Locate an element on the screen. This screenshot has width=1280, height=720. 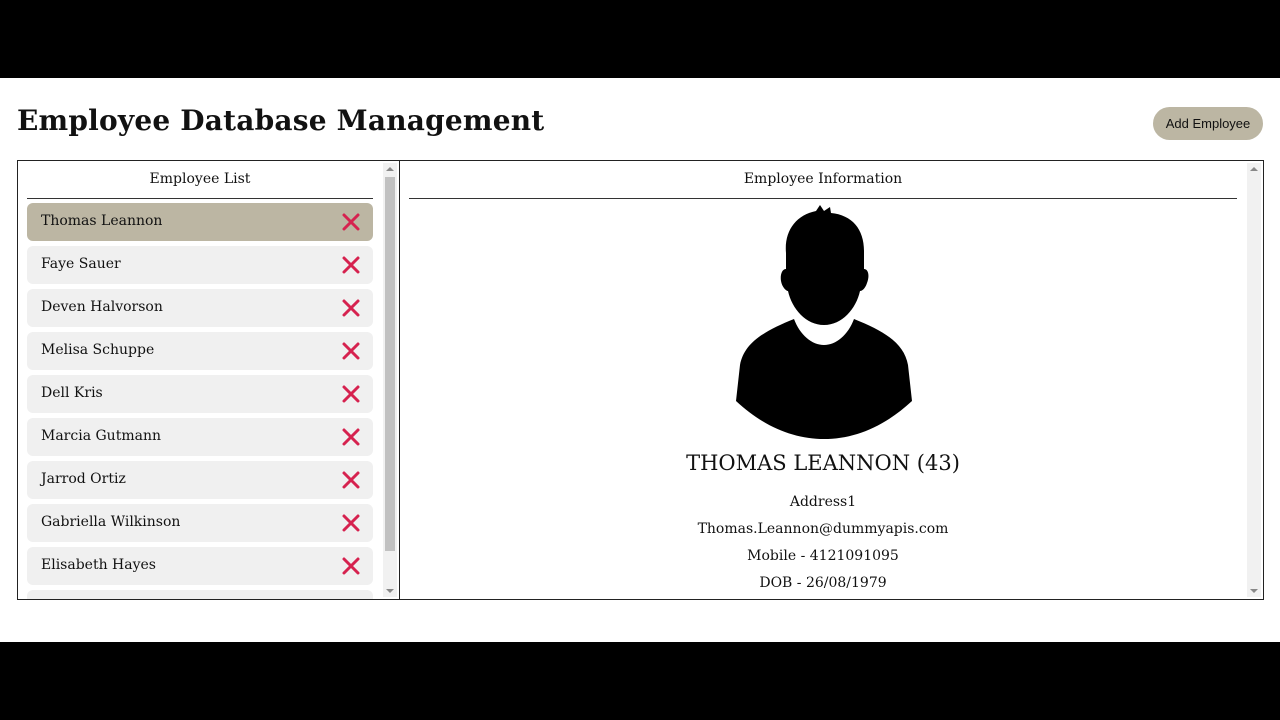
employee-name: Thomas Leannon is located at coordinates (102, 221).